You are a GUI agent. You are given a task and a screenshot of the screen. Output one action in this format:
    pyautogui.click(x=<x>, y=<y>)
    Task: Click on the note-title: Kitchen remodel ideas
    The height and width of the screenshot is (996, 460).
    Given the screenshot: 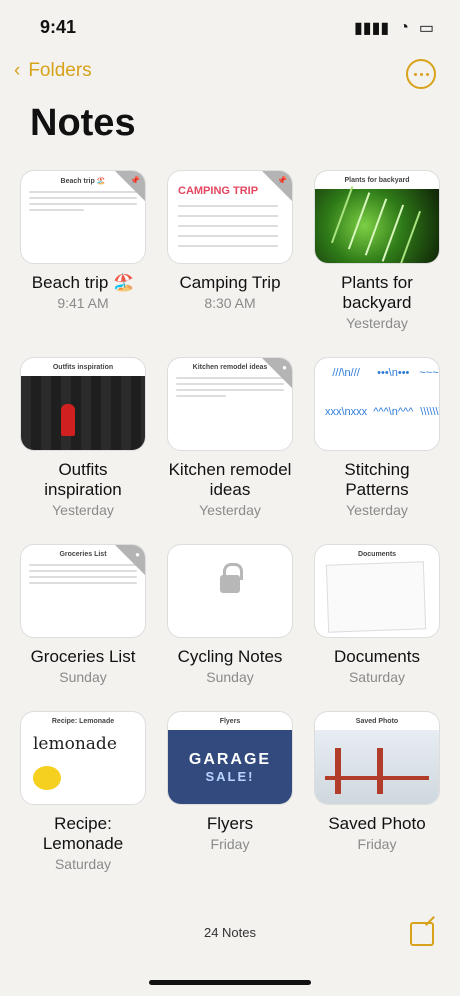 What is the action you would take?
    pyautogui.click(x=230, y=479)
    